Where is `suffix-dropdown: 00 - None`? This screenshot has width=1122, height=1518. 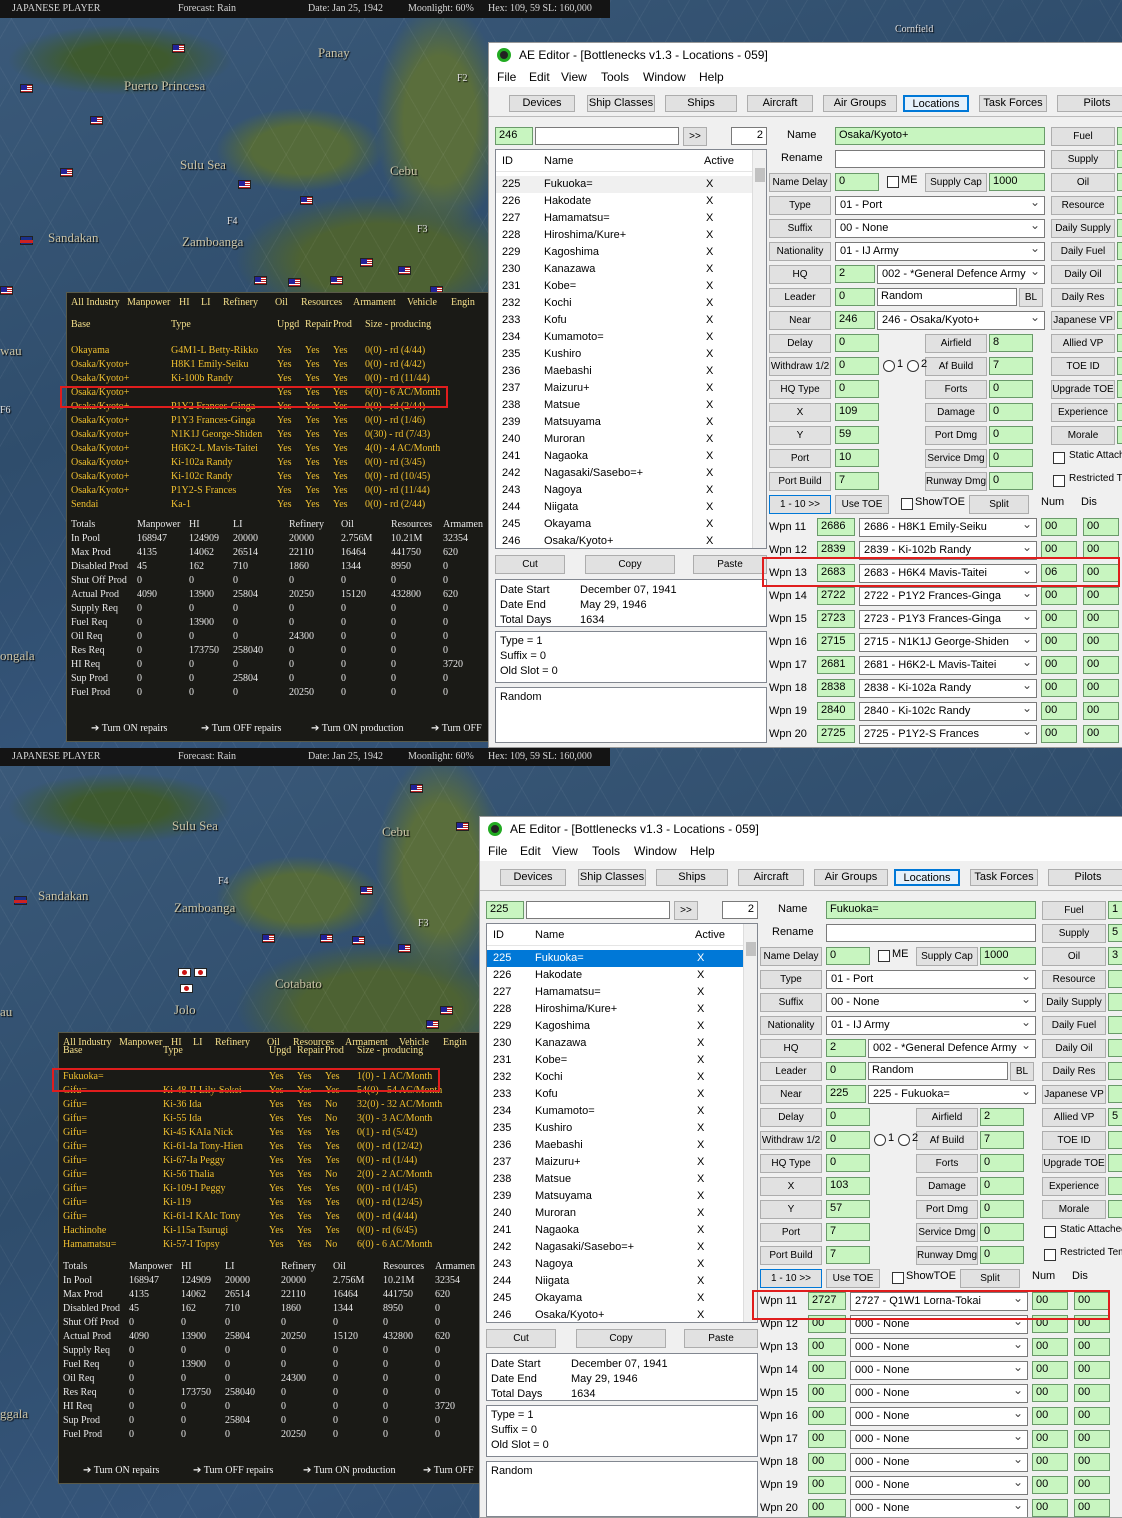
suffix-dropdown: 00 - None is located at coordinates (931, 1002).